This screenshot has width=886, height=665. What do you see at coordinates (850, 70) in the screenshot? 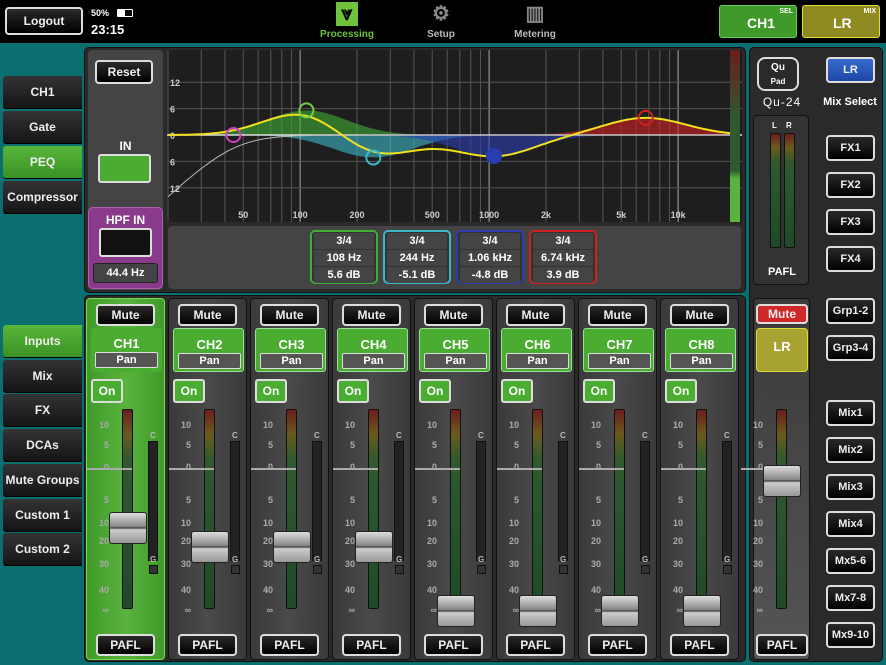
I see `mix-select-lr-button: LR` at bounding box center [850, 70].